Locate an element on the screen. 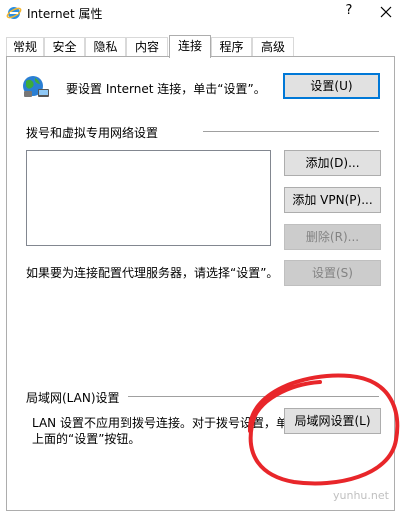 This screenshot has height=517, width=407. watermark-text: yunhu.net is located at coordinates (361, 495).